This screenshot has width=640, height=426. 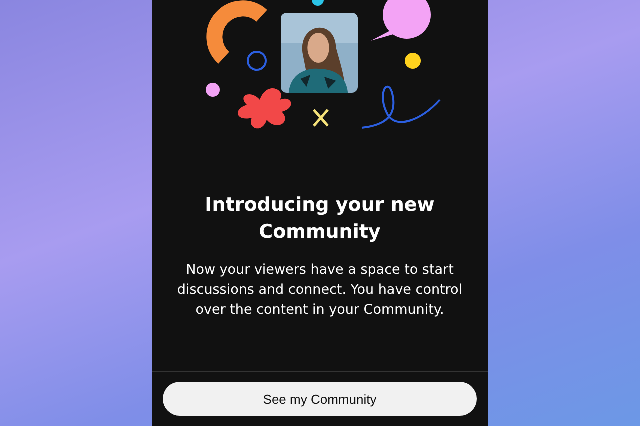 I want to click on dialog-title: Introducing your new Community, so click(x=320, y=219).